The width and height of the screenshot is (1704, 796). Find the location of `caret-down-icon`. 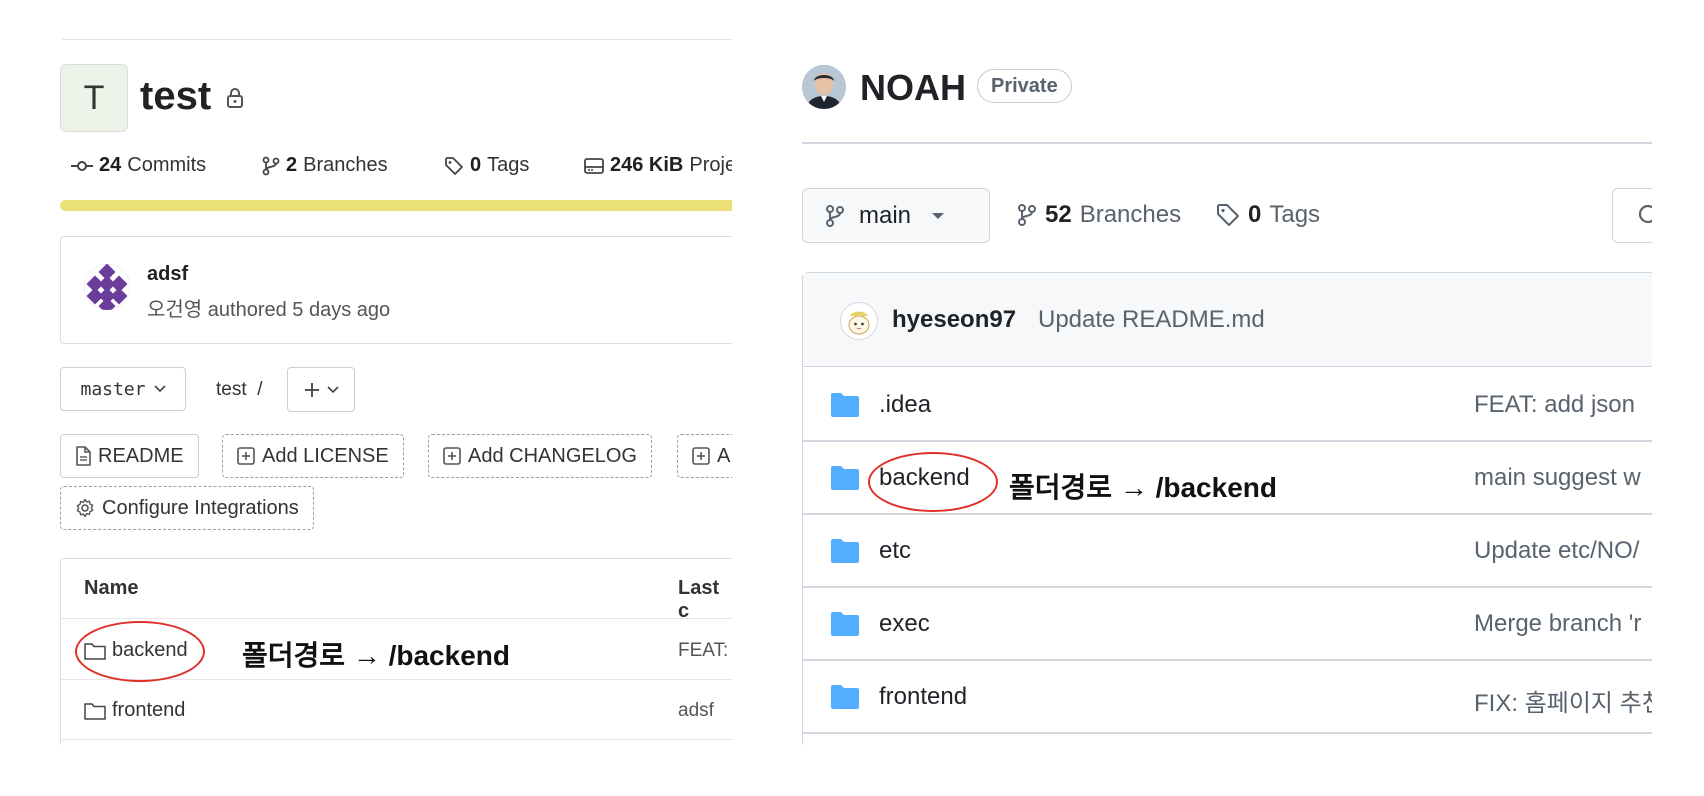

caret-down-icon is located at coordinates (938, 216).